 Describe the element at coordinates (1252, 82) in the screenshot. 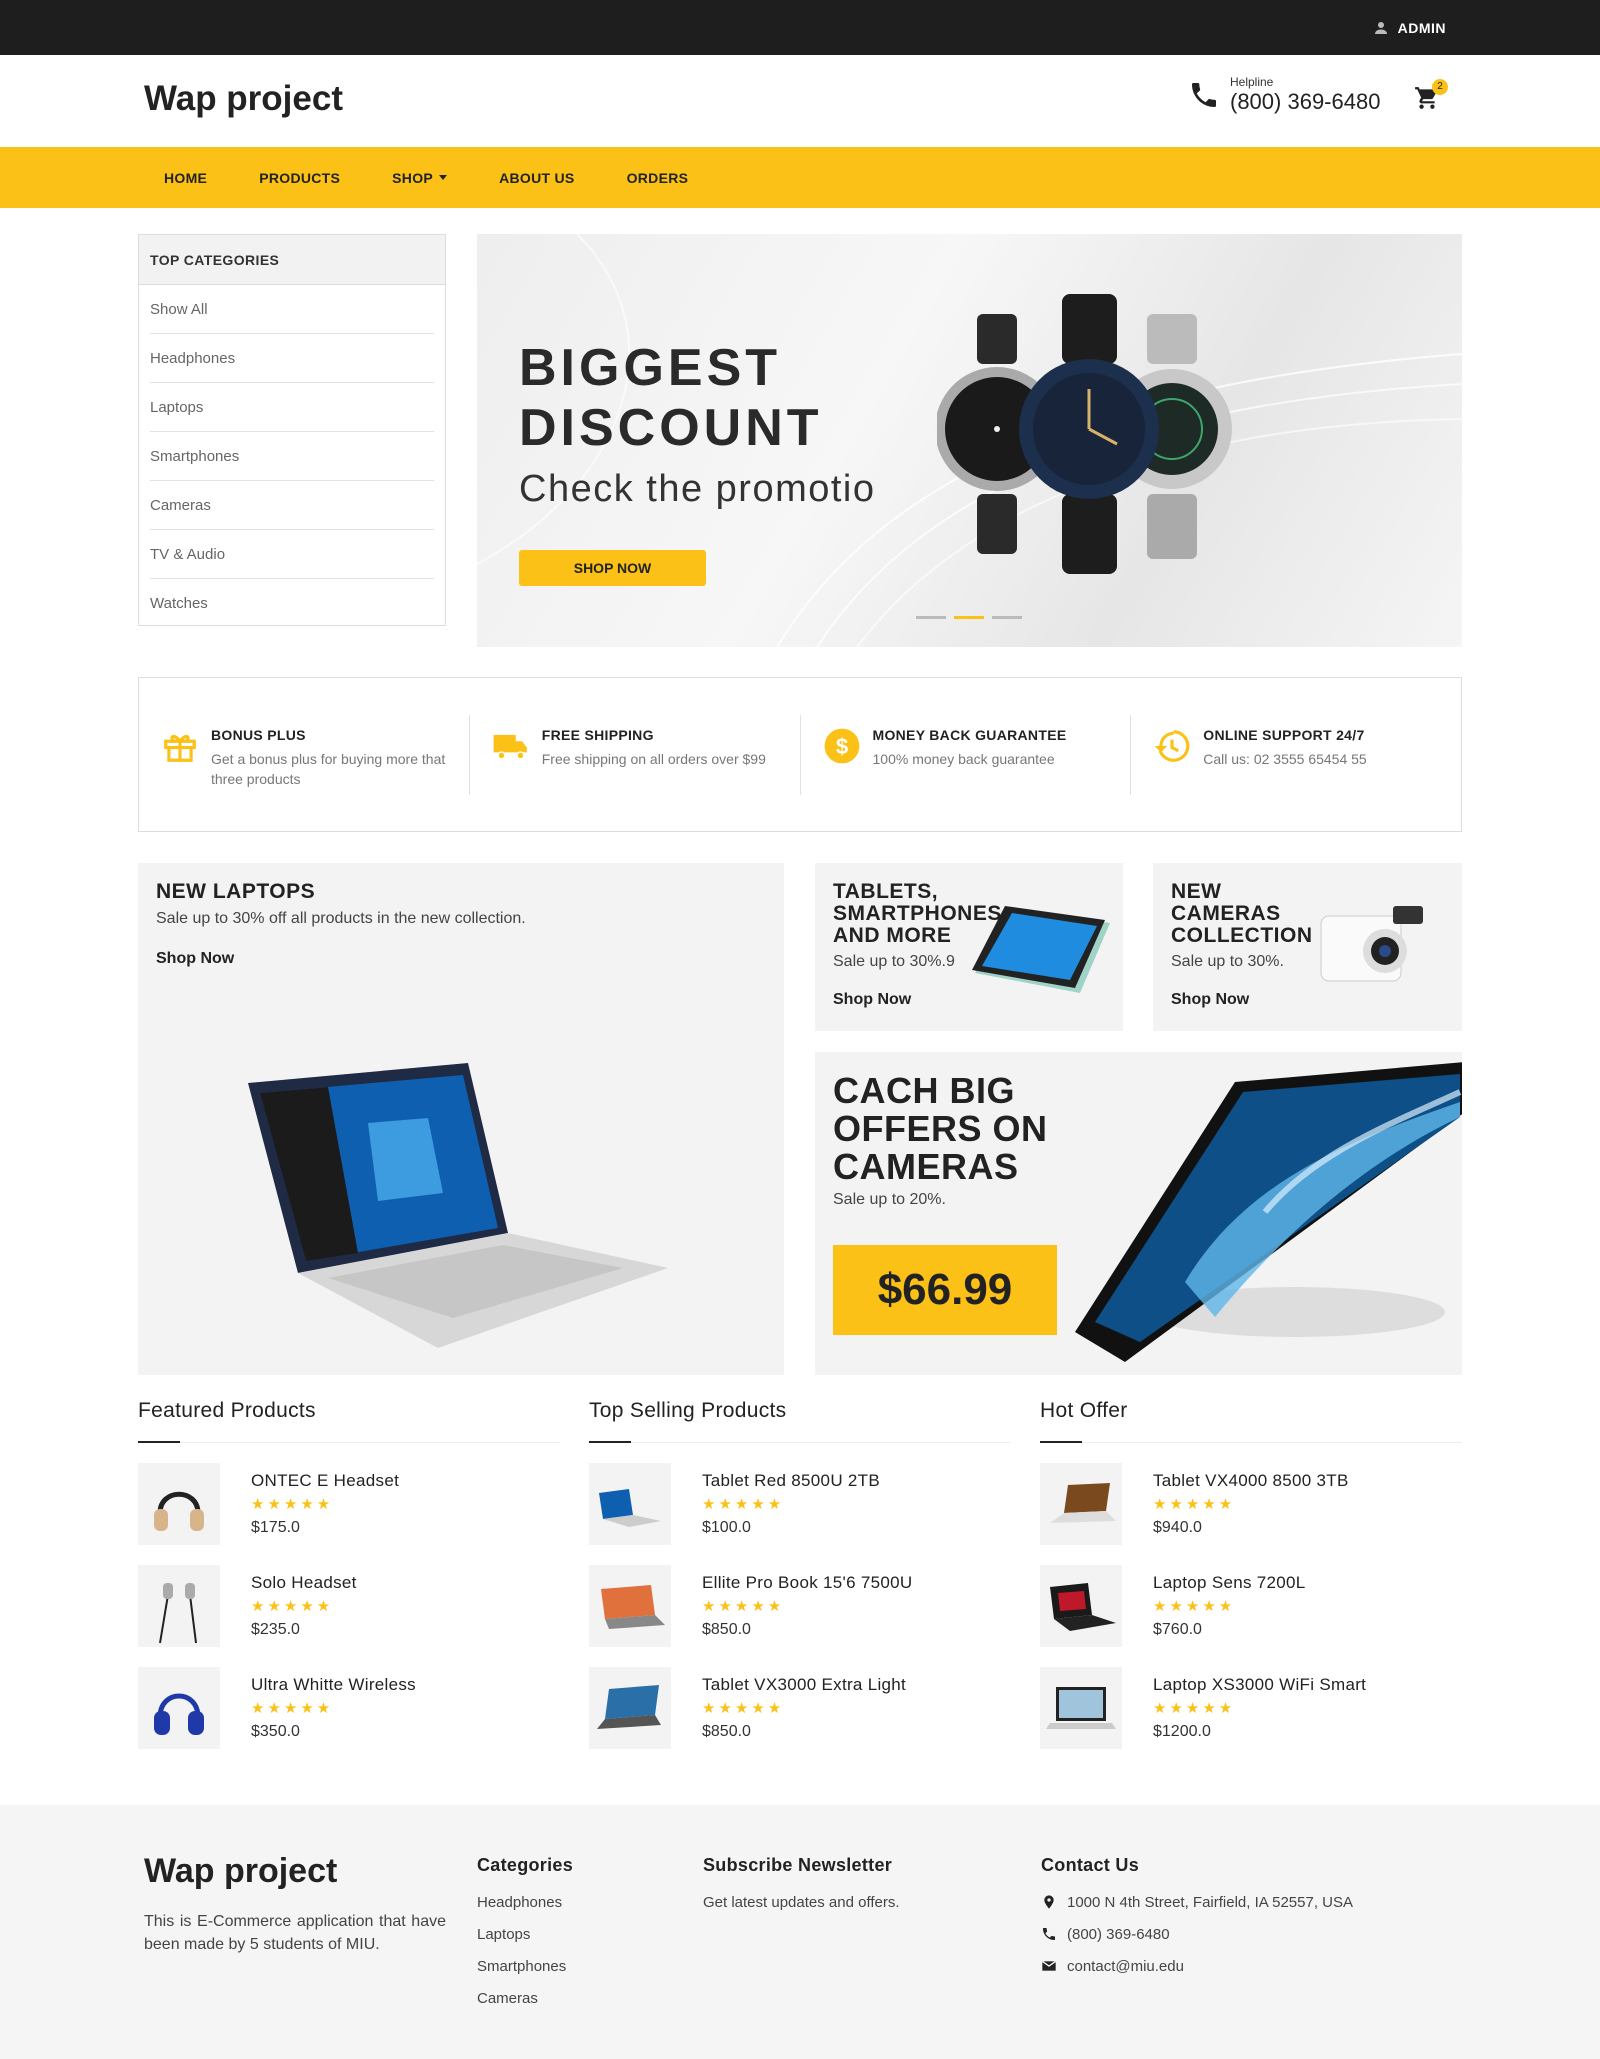

I see `helpline-label: Helpline` at that location.